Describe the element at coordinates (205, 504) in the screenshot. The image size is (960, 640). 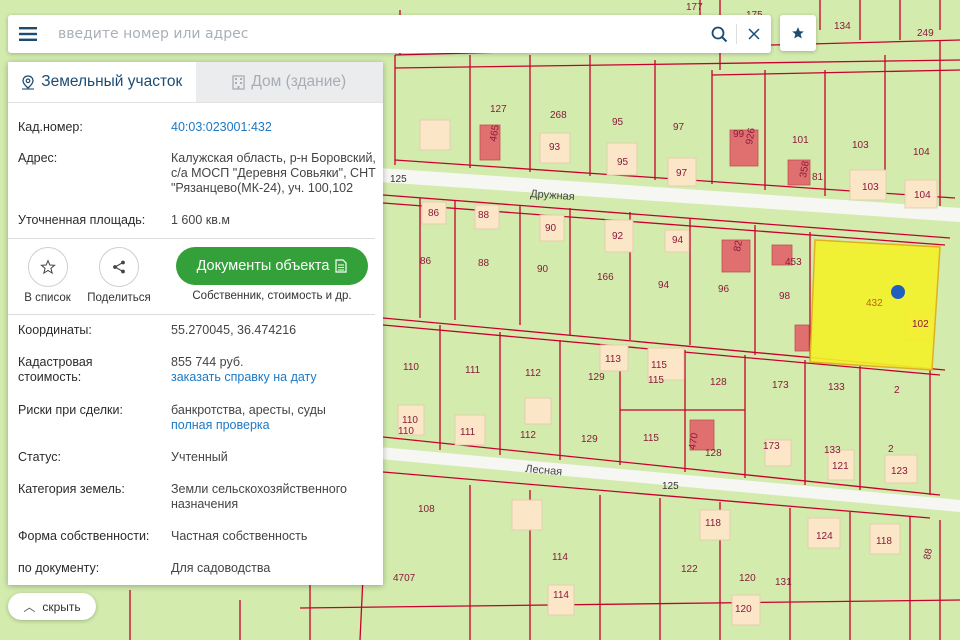
I see `land-category-line: назначения` at that location.